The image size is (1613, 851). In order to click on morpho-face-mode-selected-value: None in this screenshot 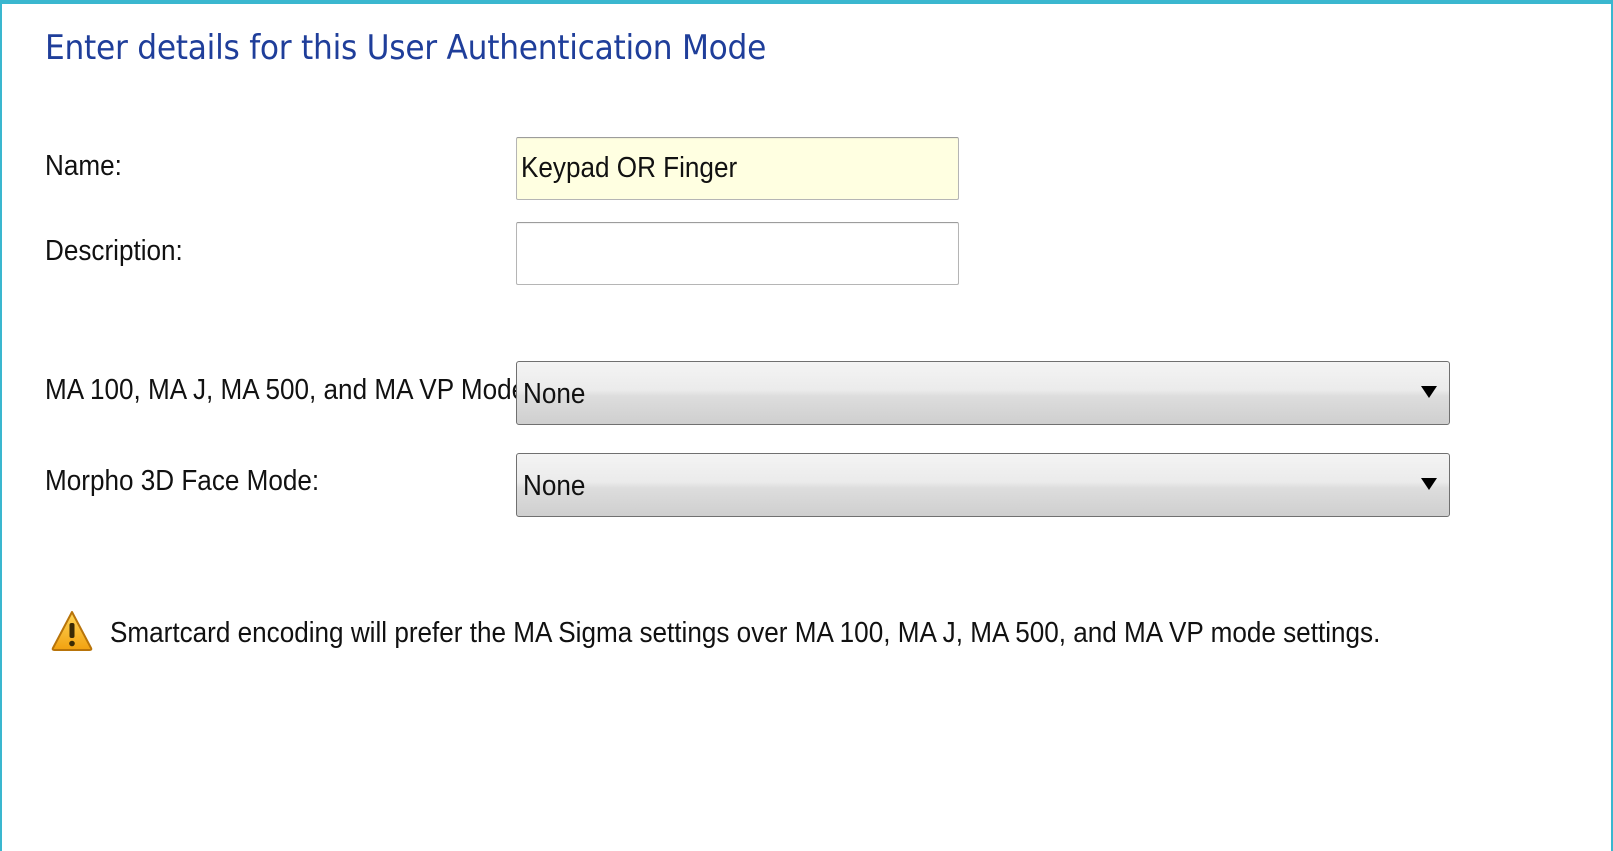, I will do `click(554, 486)`.